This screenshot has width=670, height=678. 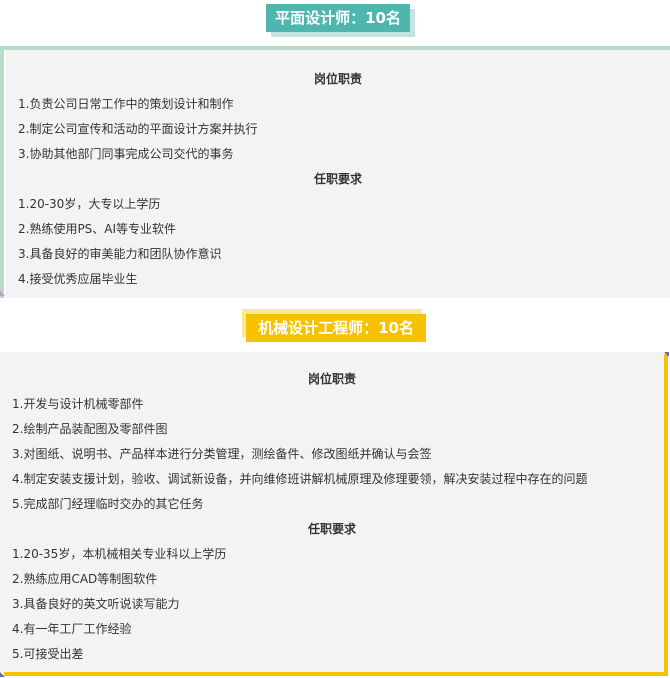 What do you see at coordinates (119, 554) in the screenshot?
I see `requirement-item: 1.20-35岁，本机械相关专业科以上学历` at bounding box center [119, 554].